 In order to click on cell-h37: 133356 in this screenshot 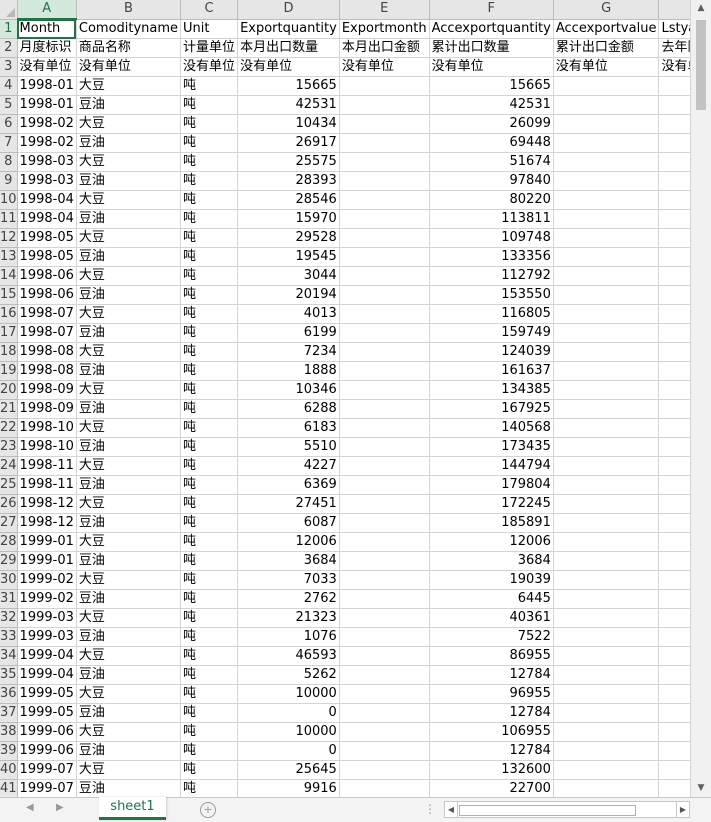, I will do `click(674, 713)`.